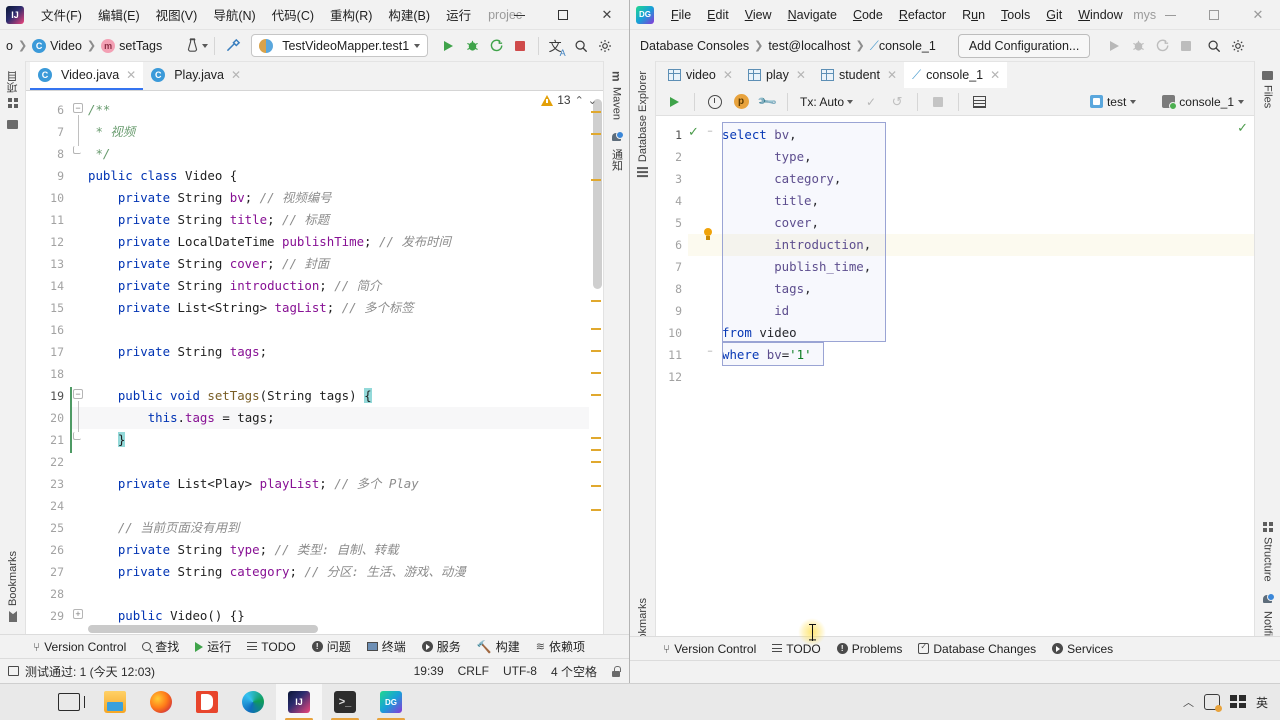 Image resolution: width=1280 pixels, height=720 pixels. I want to click on gutter-line-number: 27, so click(48, 572).